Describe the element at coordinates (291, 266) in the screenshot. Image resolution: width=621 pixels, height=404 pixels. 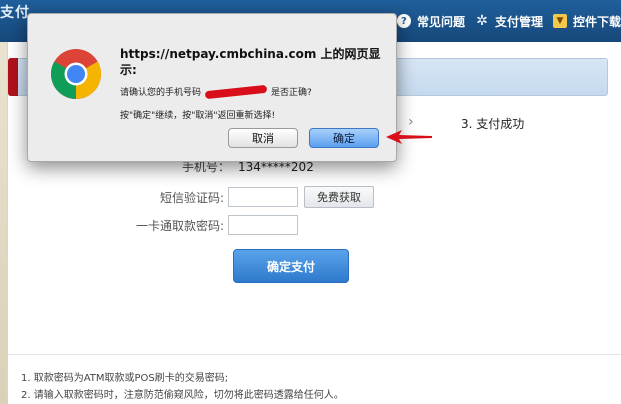
I see `confirm-payment-button: 确定支付` at that location.